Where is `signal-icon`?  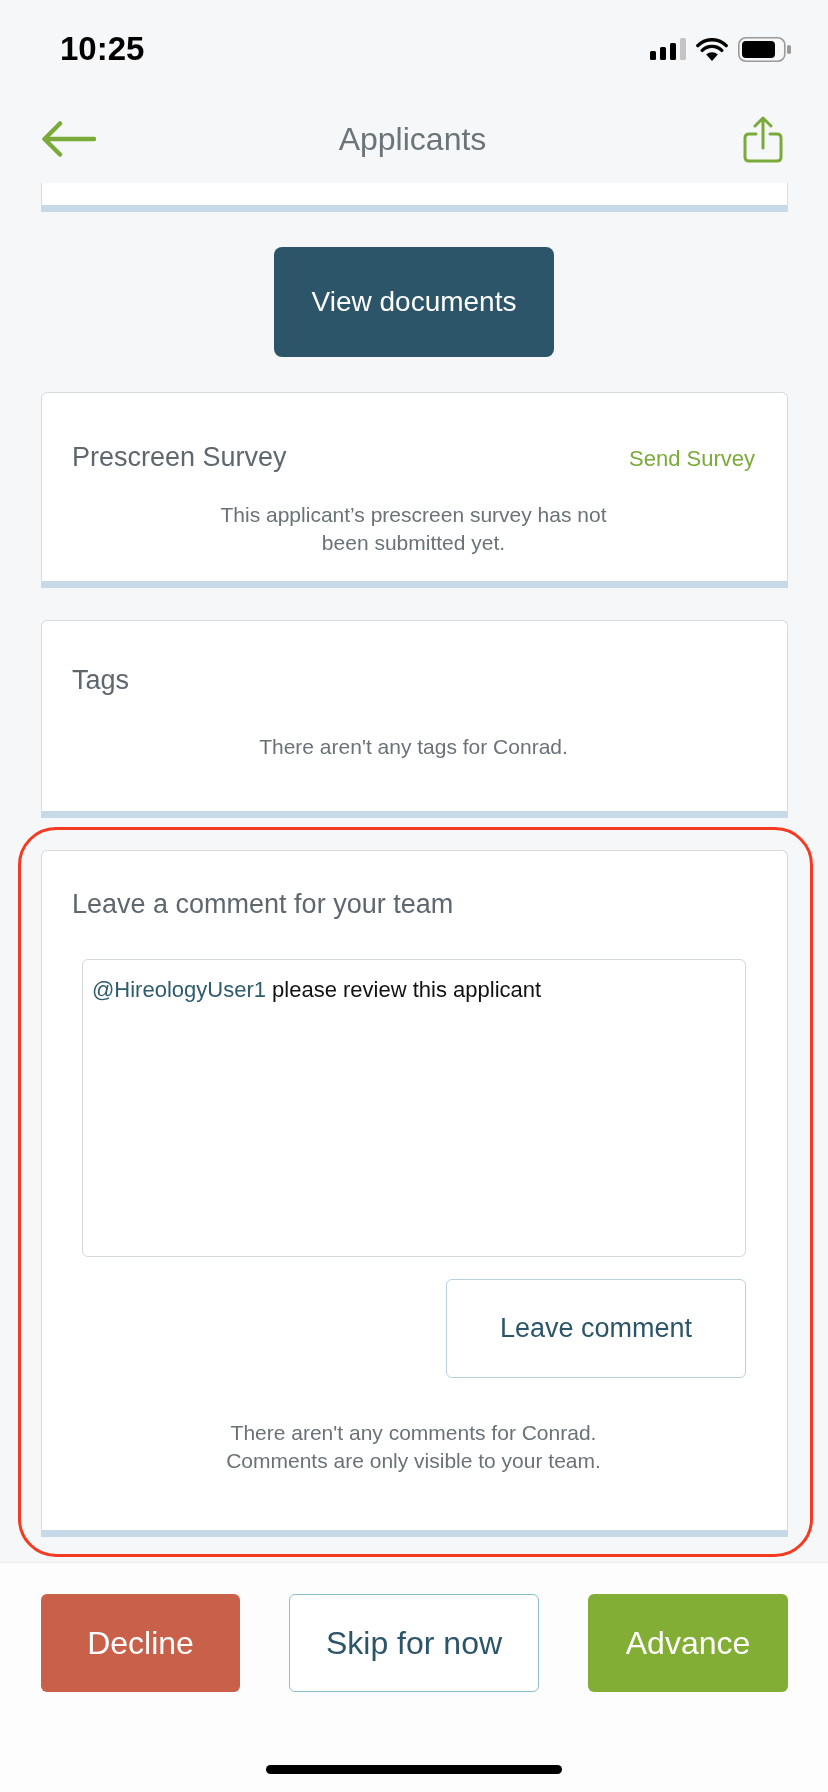 signal-icon is located at coordinates (668, 49).